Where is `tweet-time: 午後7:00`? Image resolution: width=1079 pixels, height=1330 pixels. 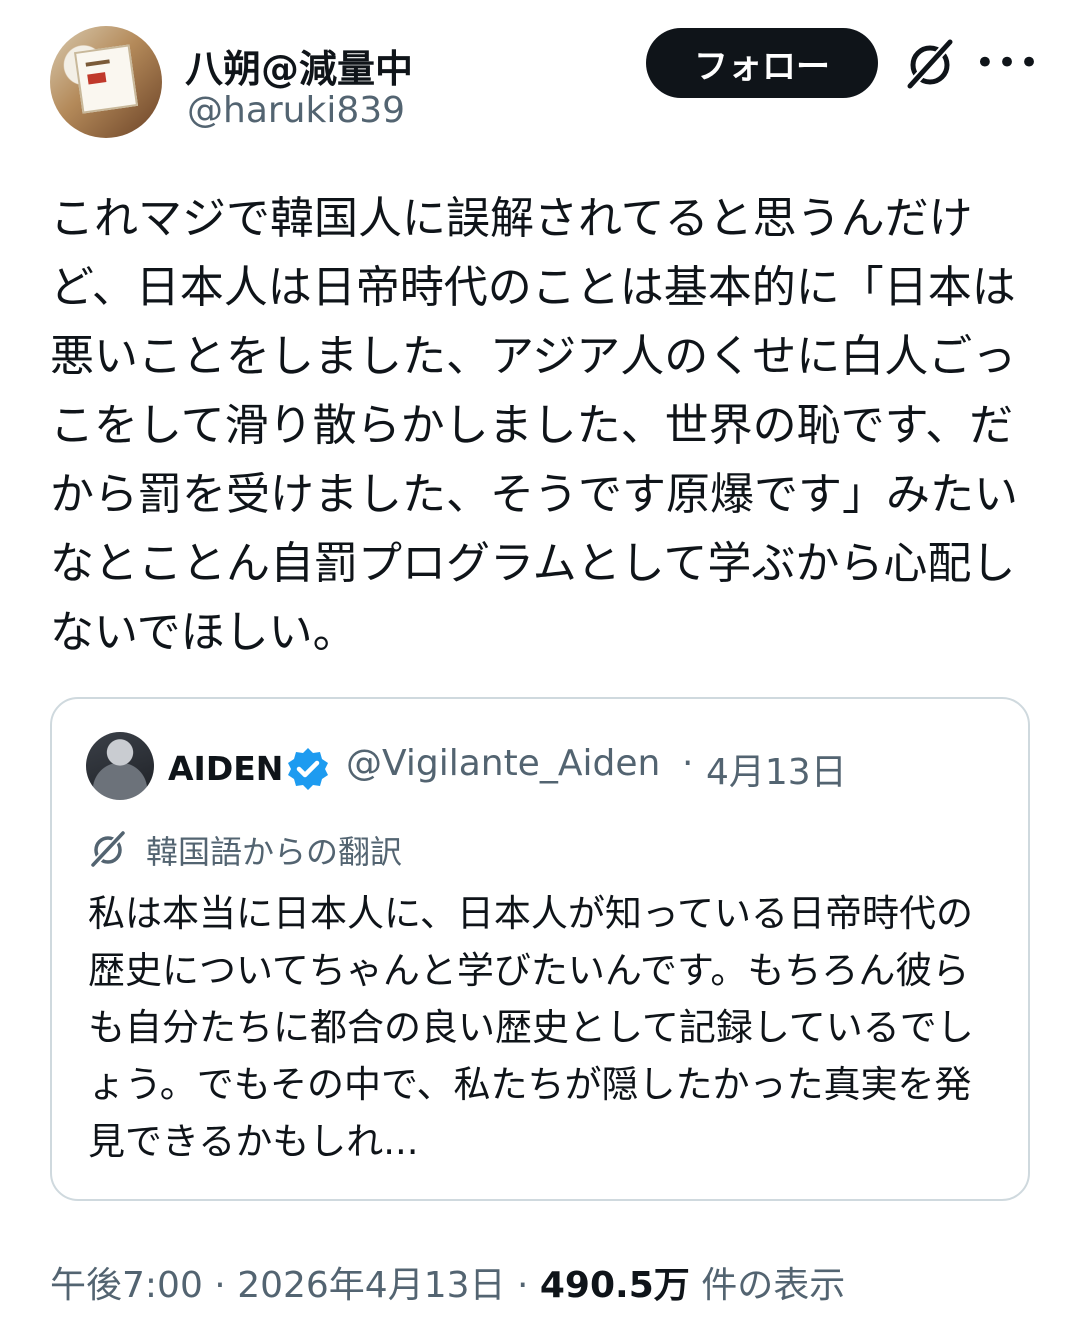 tweet-time: 午後7:00 is located at coordinates (126, 1285).